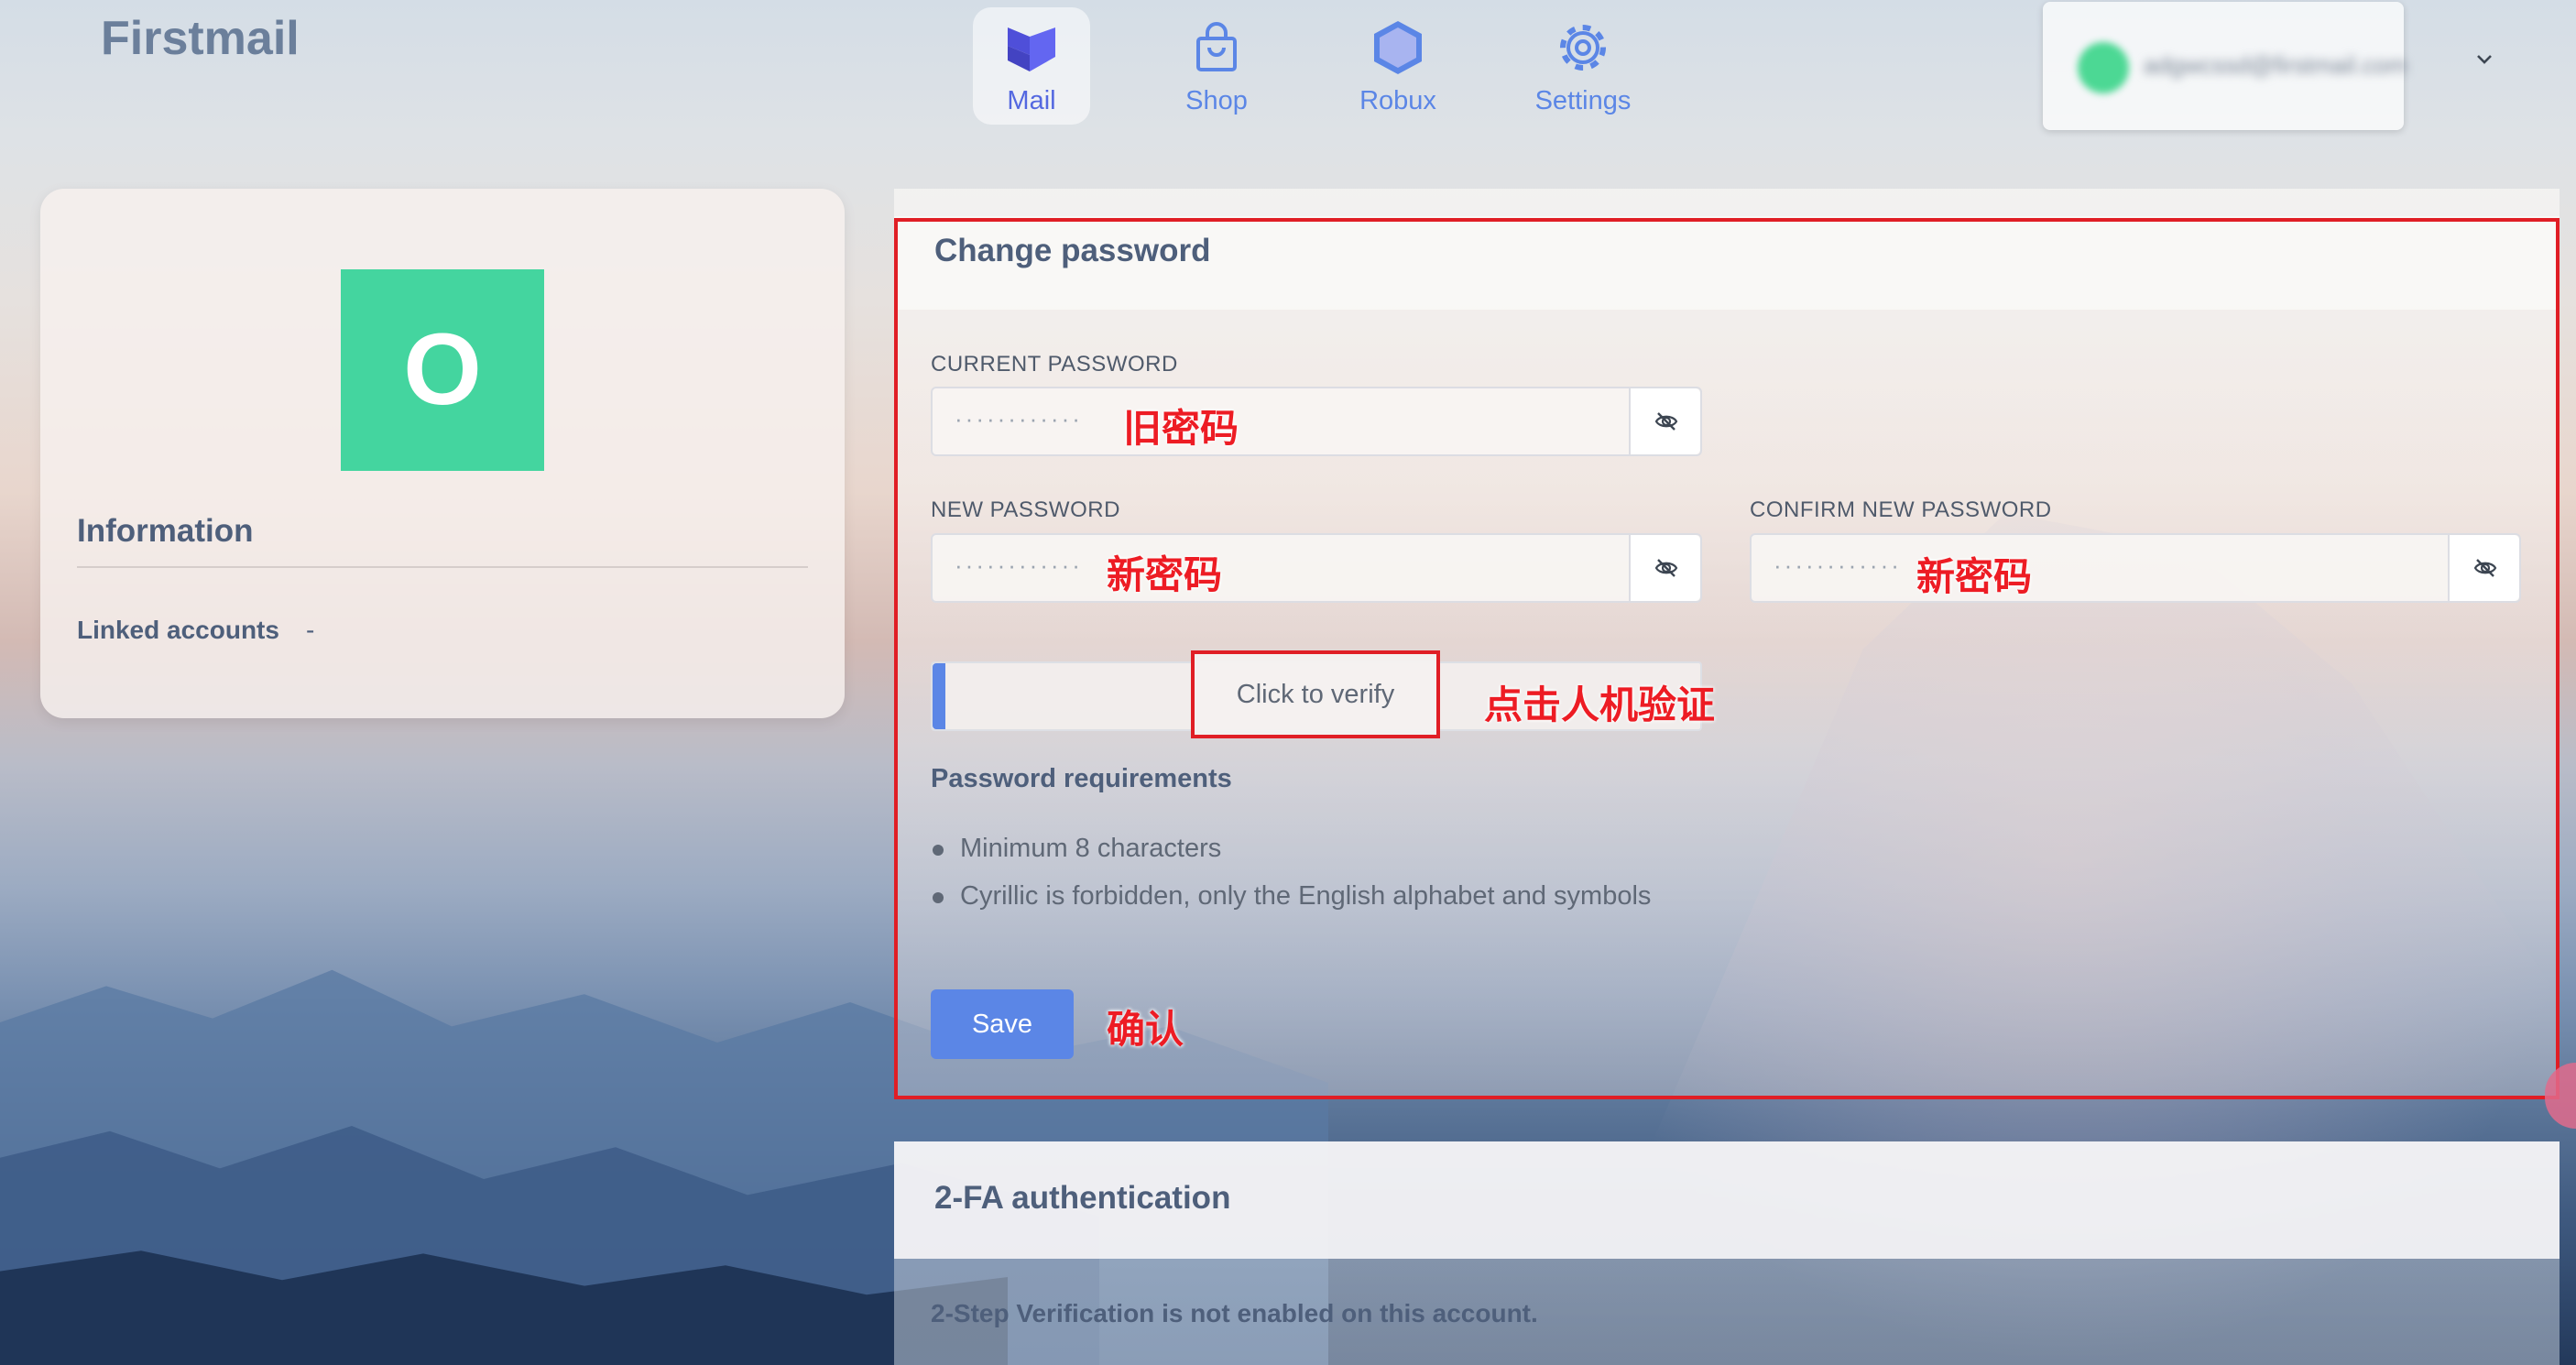 Image resolution: width=2576 pixels, height=1365 pixels. What do you see at coordinates (2276, 65) in the screenshot?
I see `account-email: adgwcssd@firstmail.com` at bounding box center [2276, 65].